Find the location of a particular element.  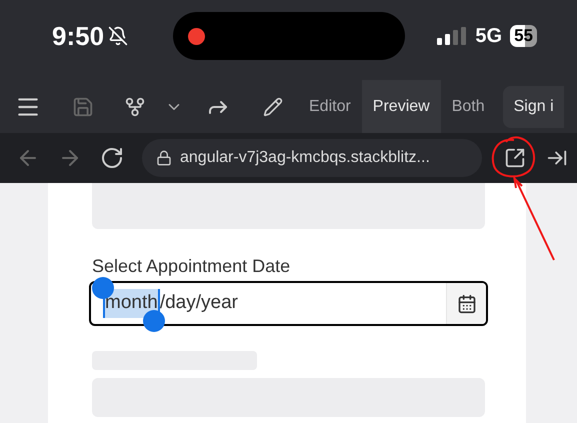

open-external-icon is located at coordinates (515, 158).